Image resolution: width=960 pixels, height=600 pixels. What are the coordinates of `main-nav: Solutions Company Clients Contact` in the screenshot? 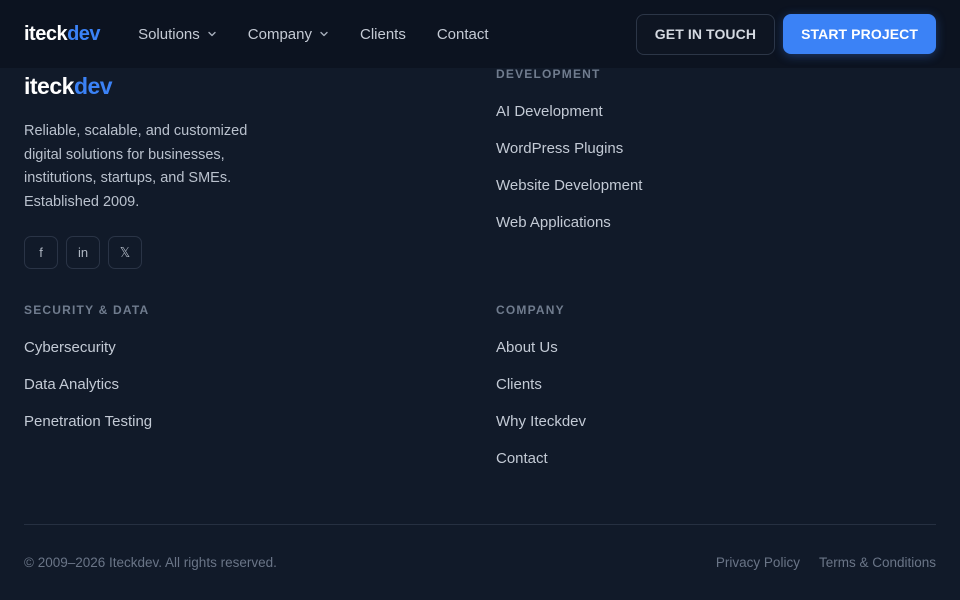 It's located at (328, 34).